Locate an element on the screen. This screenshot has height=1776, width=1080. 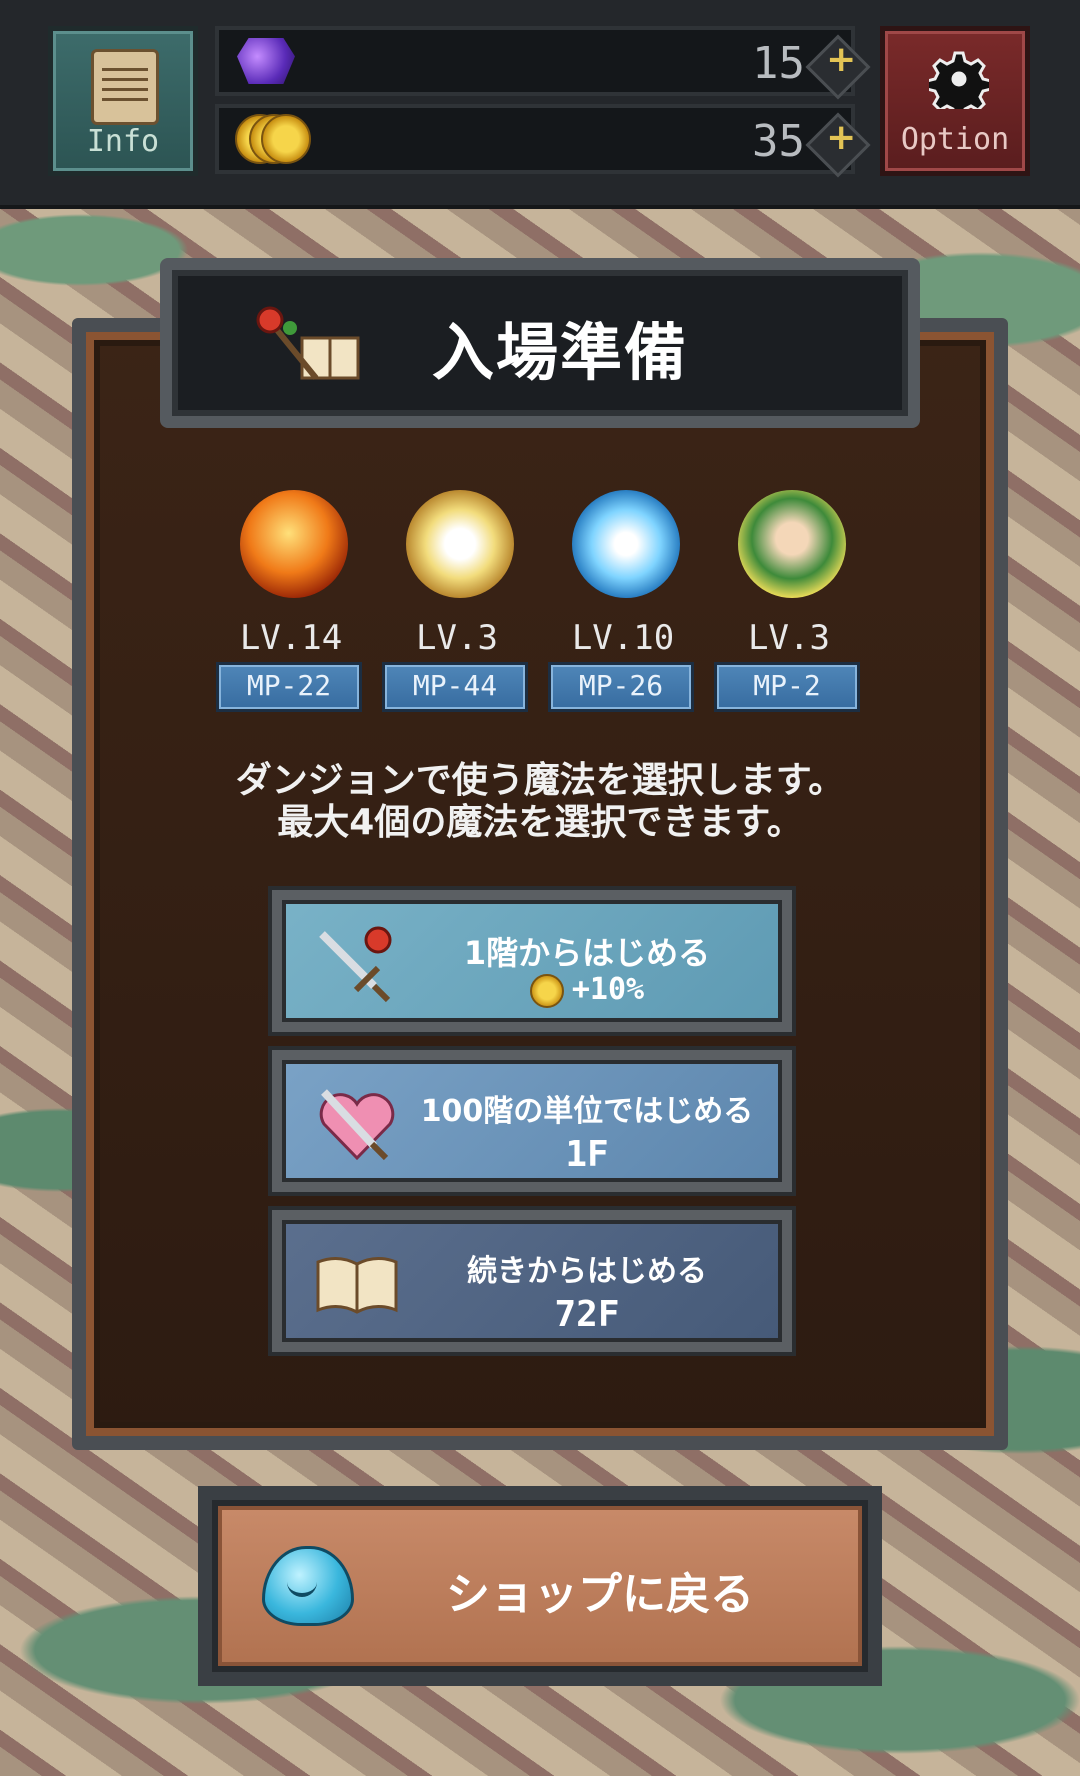
start-from-floor-1-button: 1階からはじめる +10% is located at coordinates (532, 961).